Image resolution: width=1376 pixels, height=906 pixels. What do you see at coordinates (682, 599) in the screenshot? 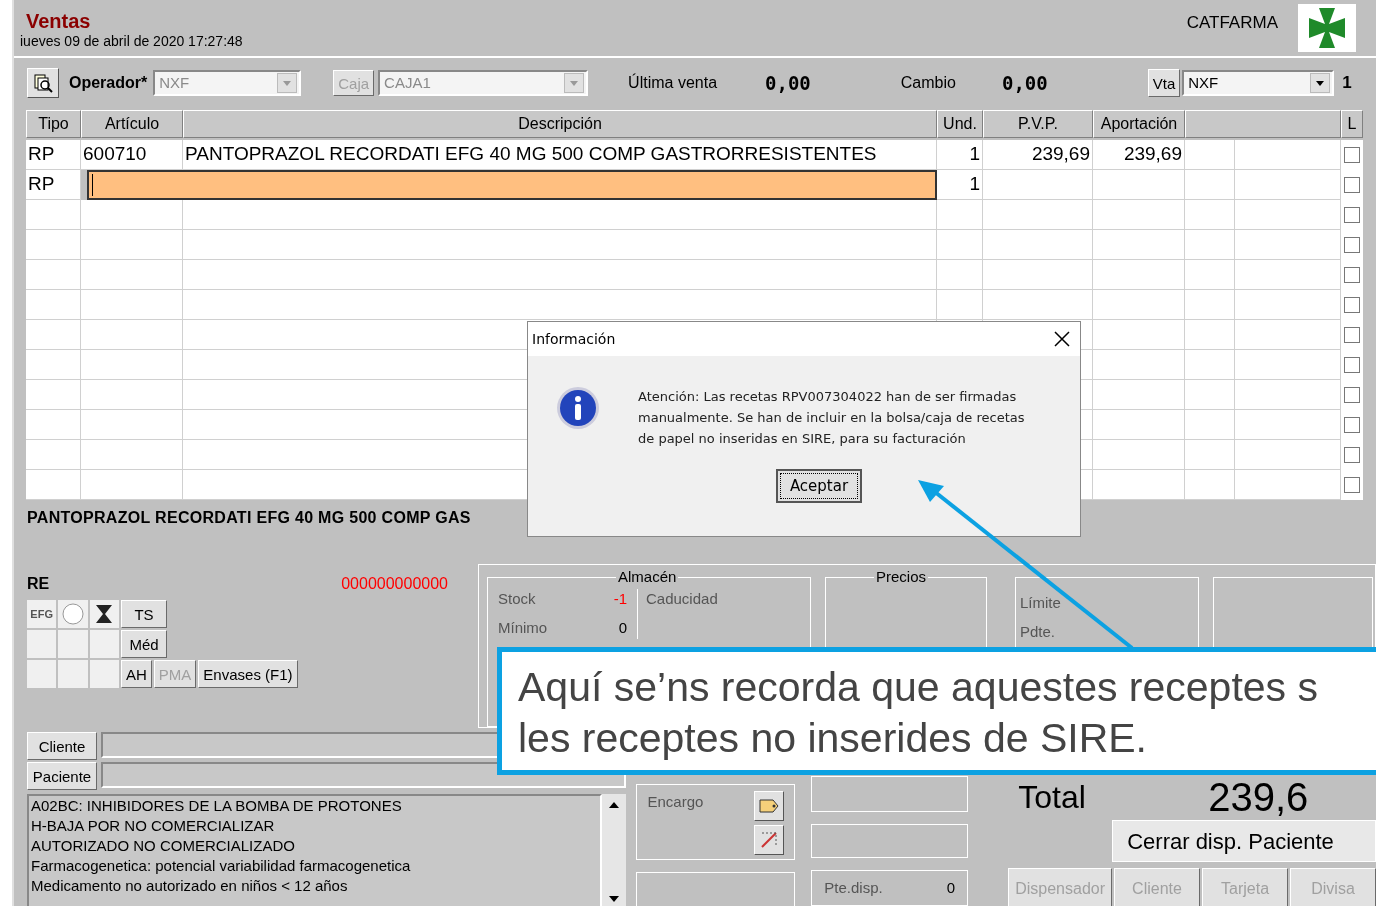
I see `expiry-label: Caducidad` at bounding box center [682, 599].